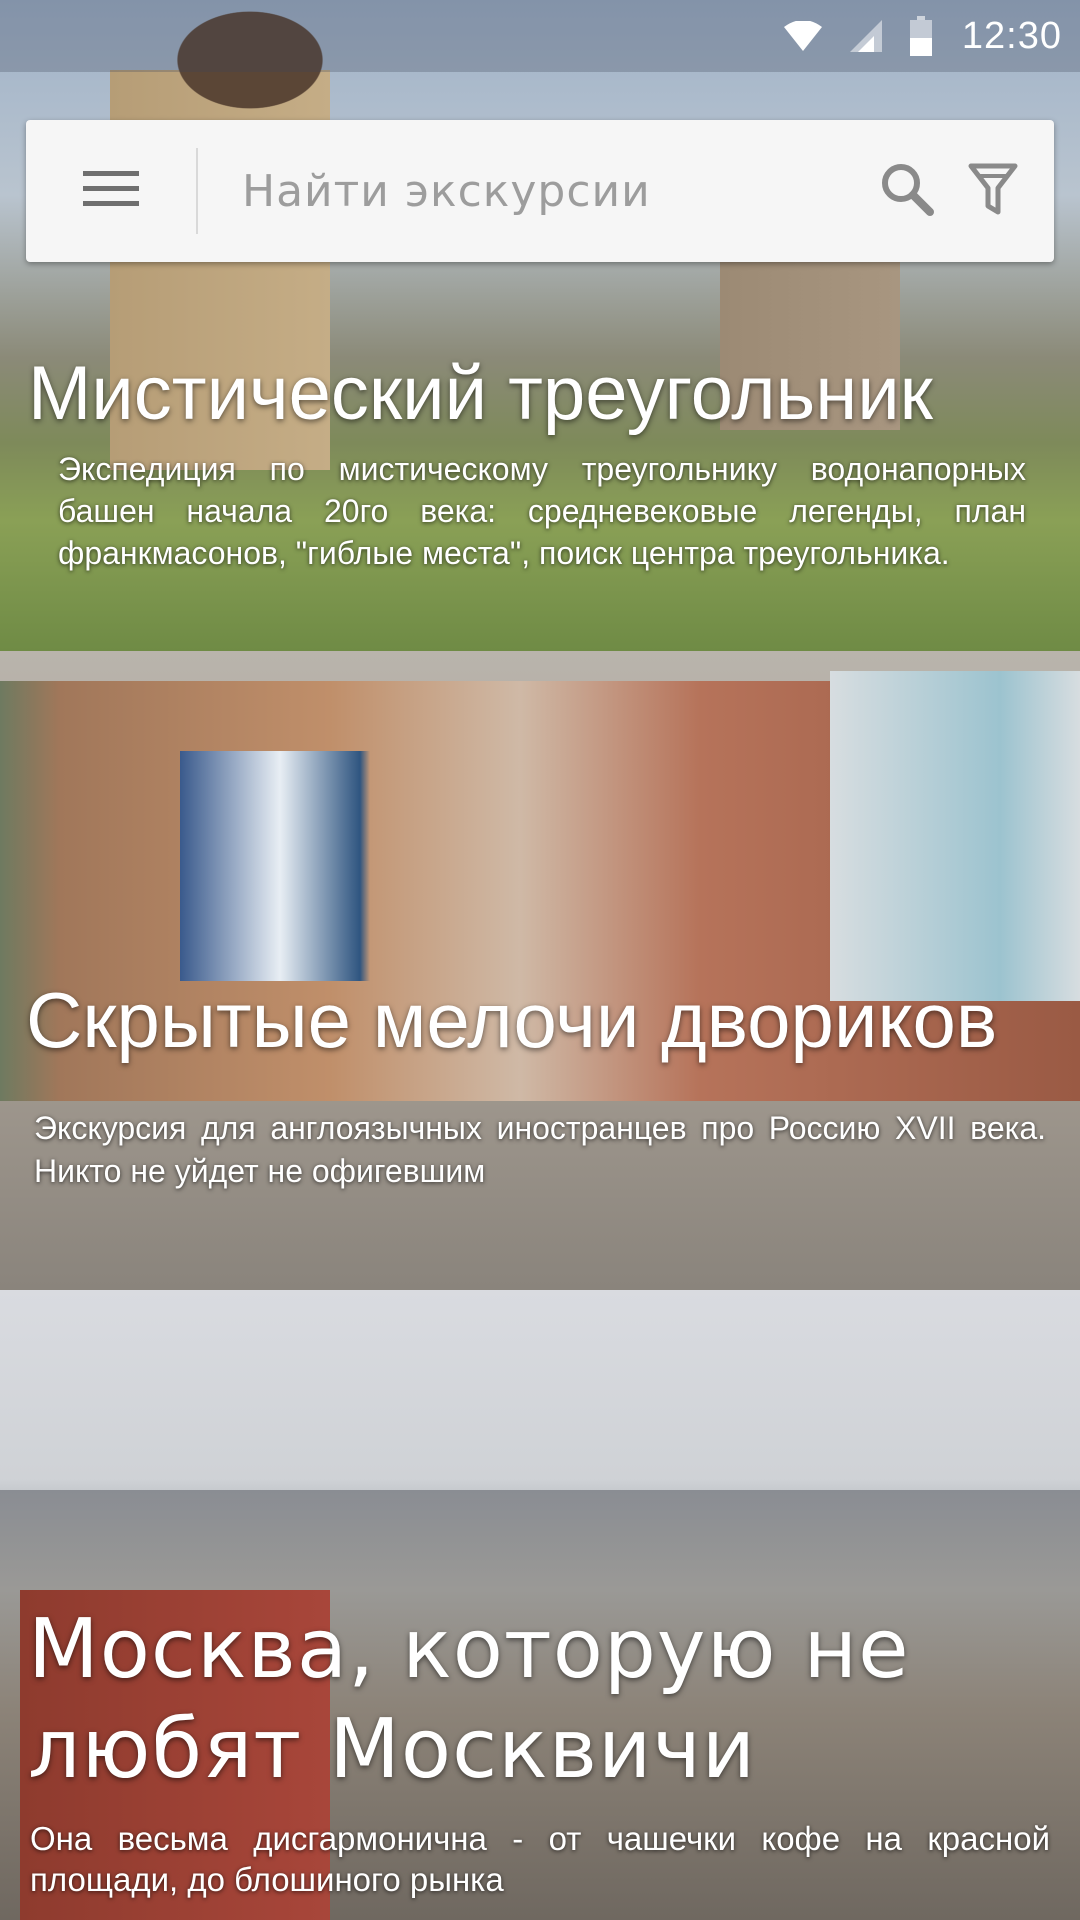 The height and width of the screenshot is (1920, 1080). What do you see at coordinates (531, 191) in the screenshot?
I see `search-input` at bounding box center [531, 191].